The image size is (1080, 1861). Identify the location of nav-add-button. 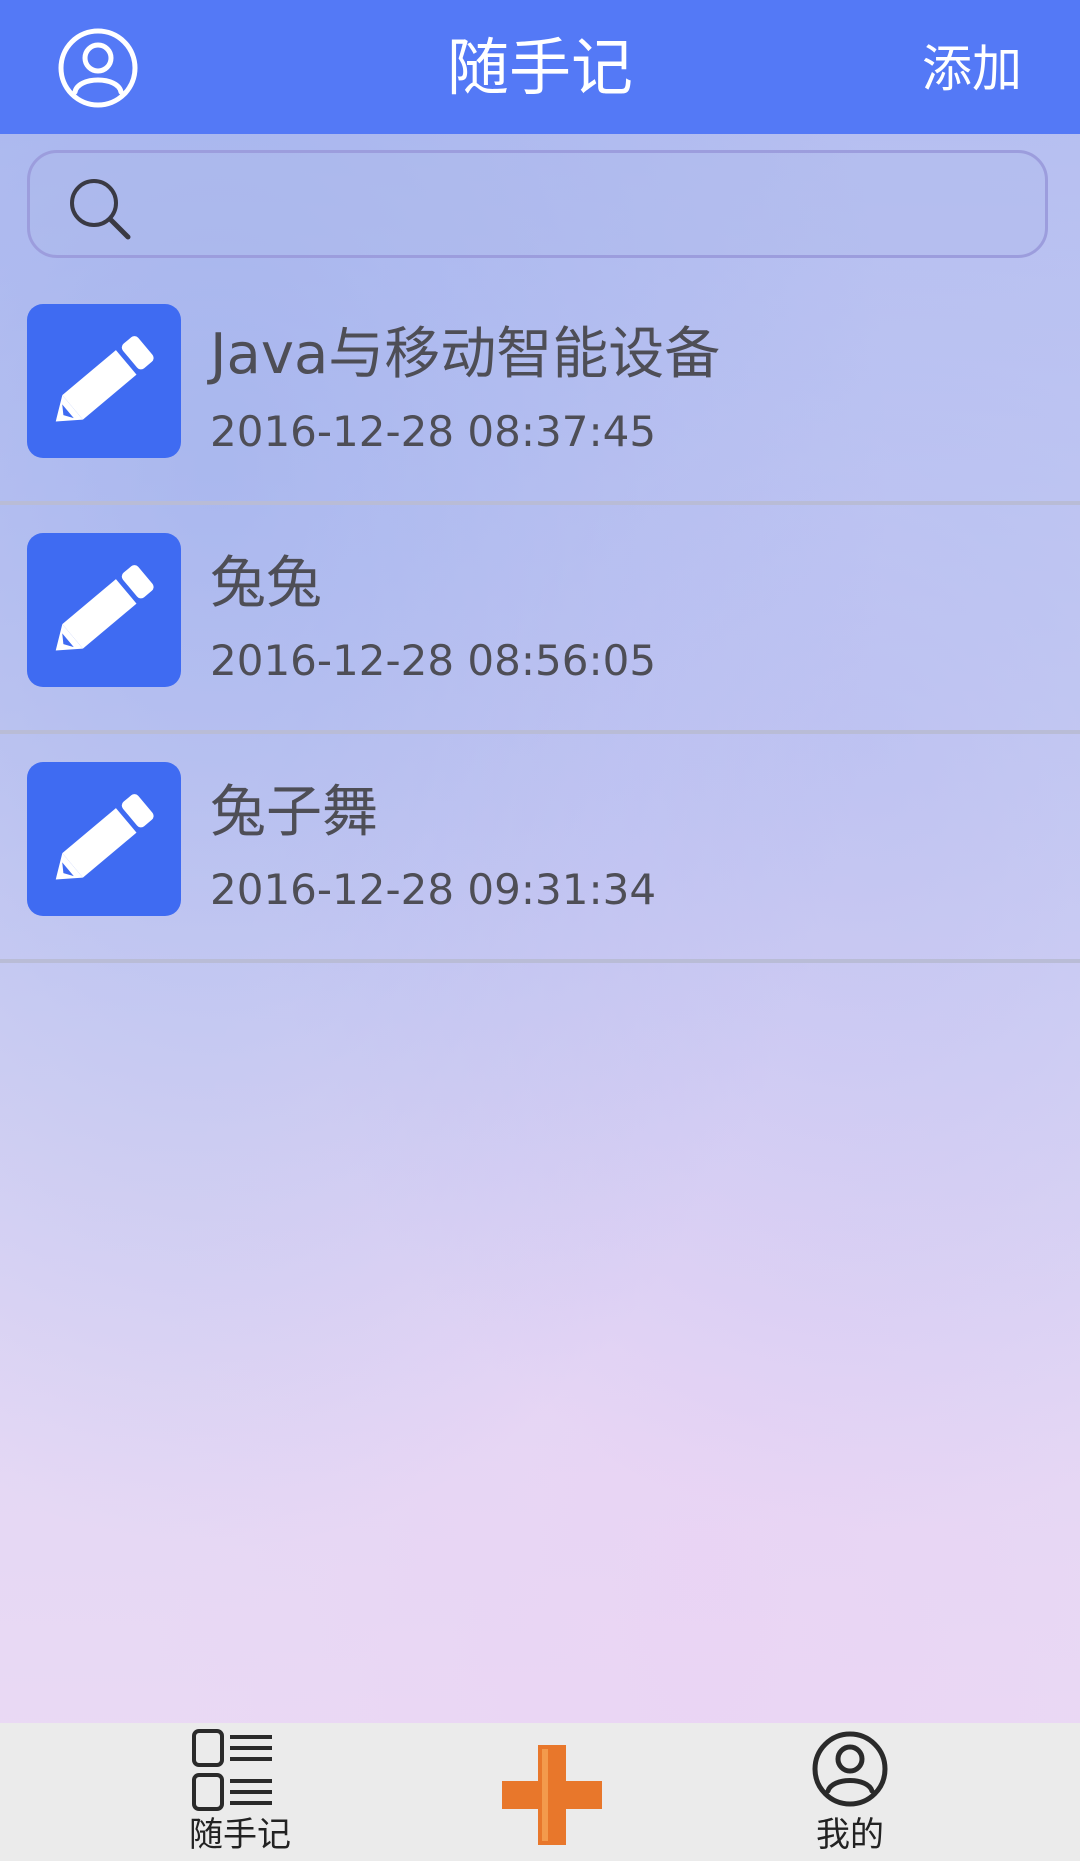
(552, 1792).